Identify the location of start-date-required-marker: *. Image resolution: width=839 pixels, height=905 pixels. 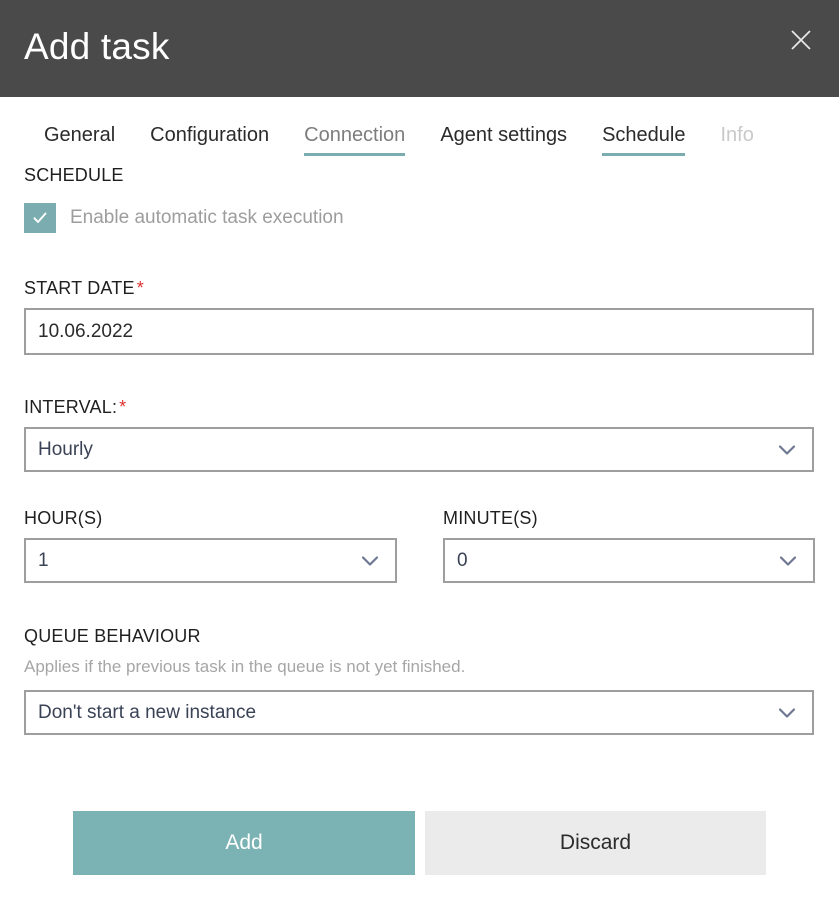
(140, 288).